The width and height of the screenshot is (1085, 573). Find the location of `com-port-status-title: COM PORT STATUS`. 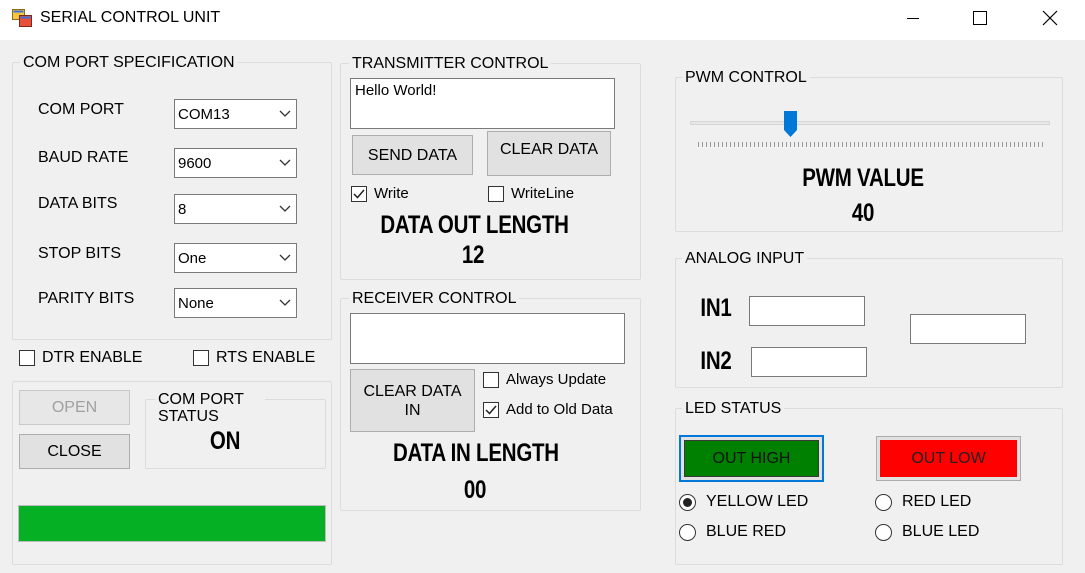

com-port-status-title: COM PORT STATUS is located at coordinates (210, 408).